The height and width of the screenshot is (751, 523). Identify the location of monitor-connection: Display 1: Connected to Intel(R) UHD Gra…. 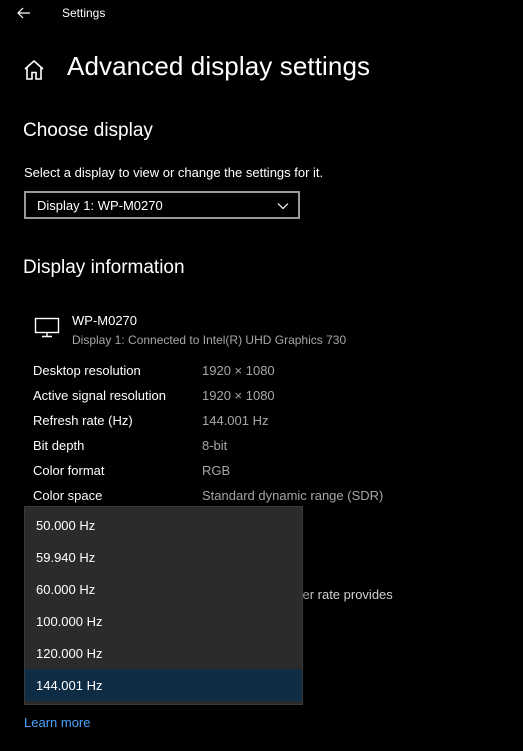
(209, 340).